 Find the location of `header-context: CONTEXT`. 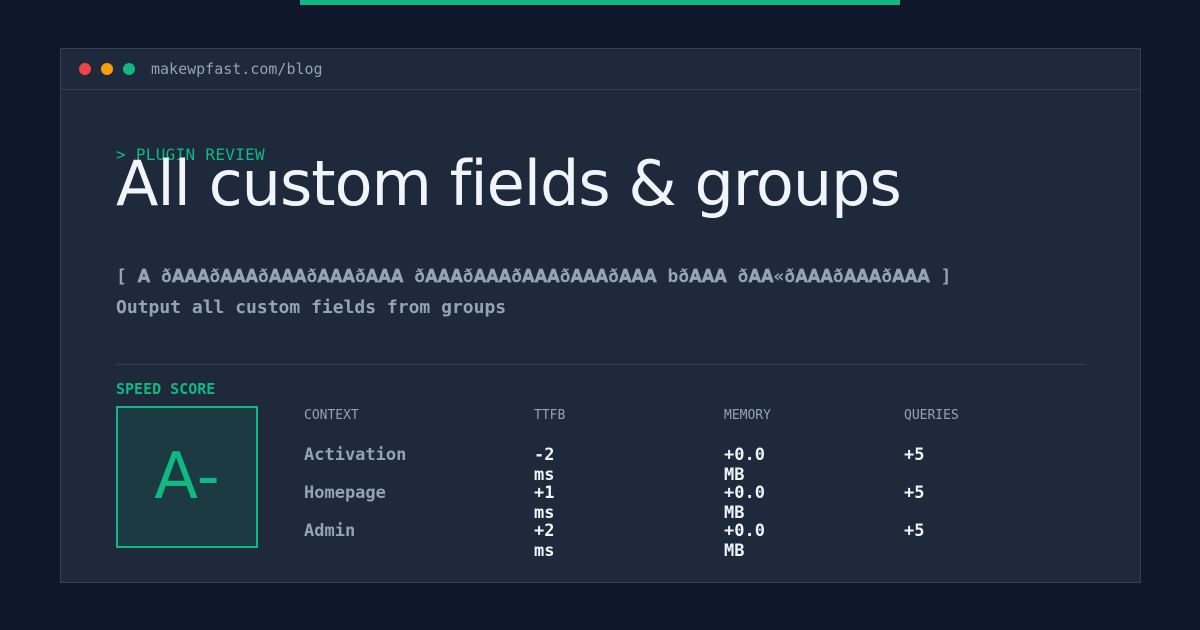

header-context: CONTEXT is located at coordinates (331, 415).